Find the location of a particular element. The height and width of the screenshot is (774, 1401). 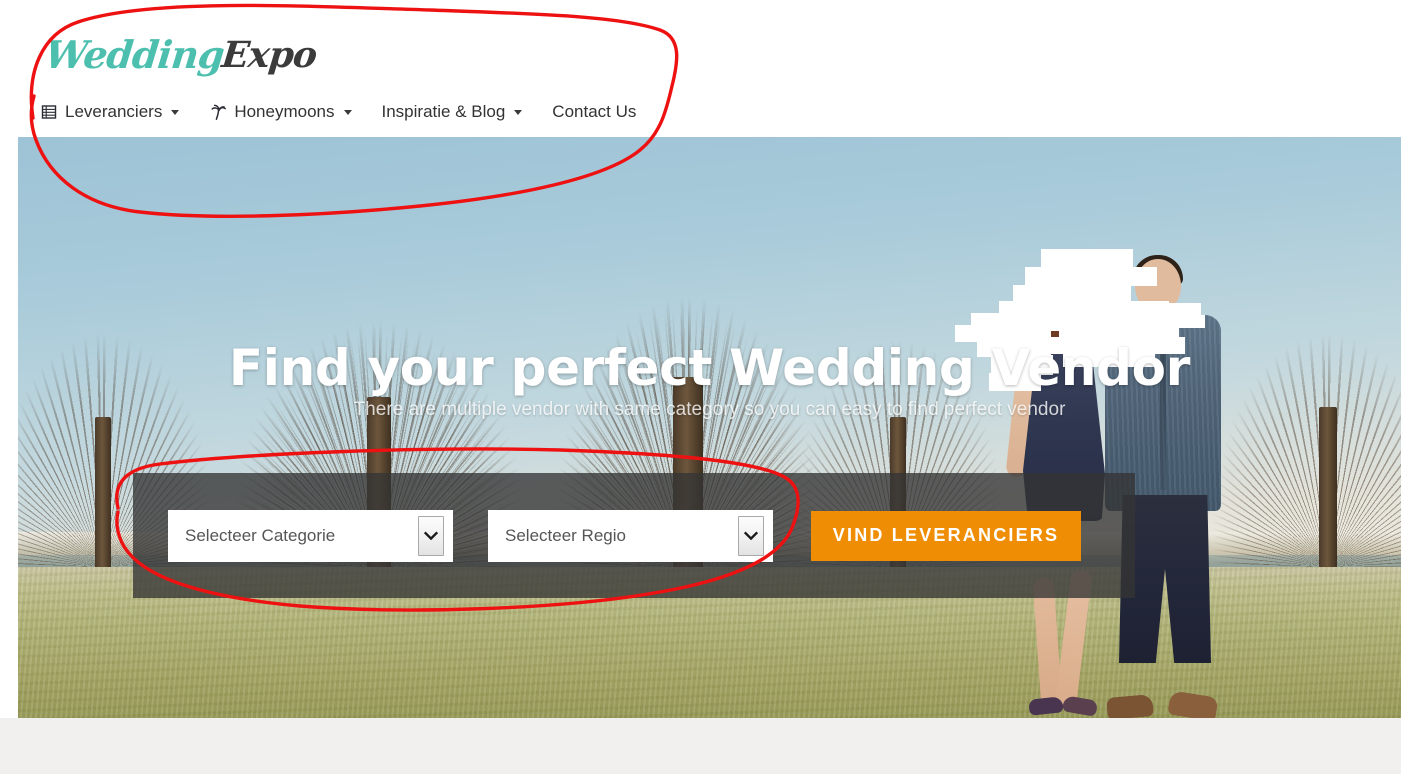

category-select-value: Selecteer Categorie is located at coordinates (260, 535).